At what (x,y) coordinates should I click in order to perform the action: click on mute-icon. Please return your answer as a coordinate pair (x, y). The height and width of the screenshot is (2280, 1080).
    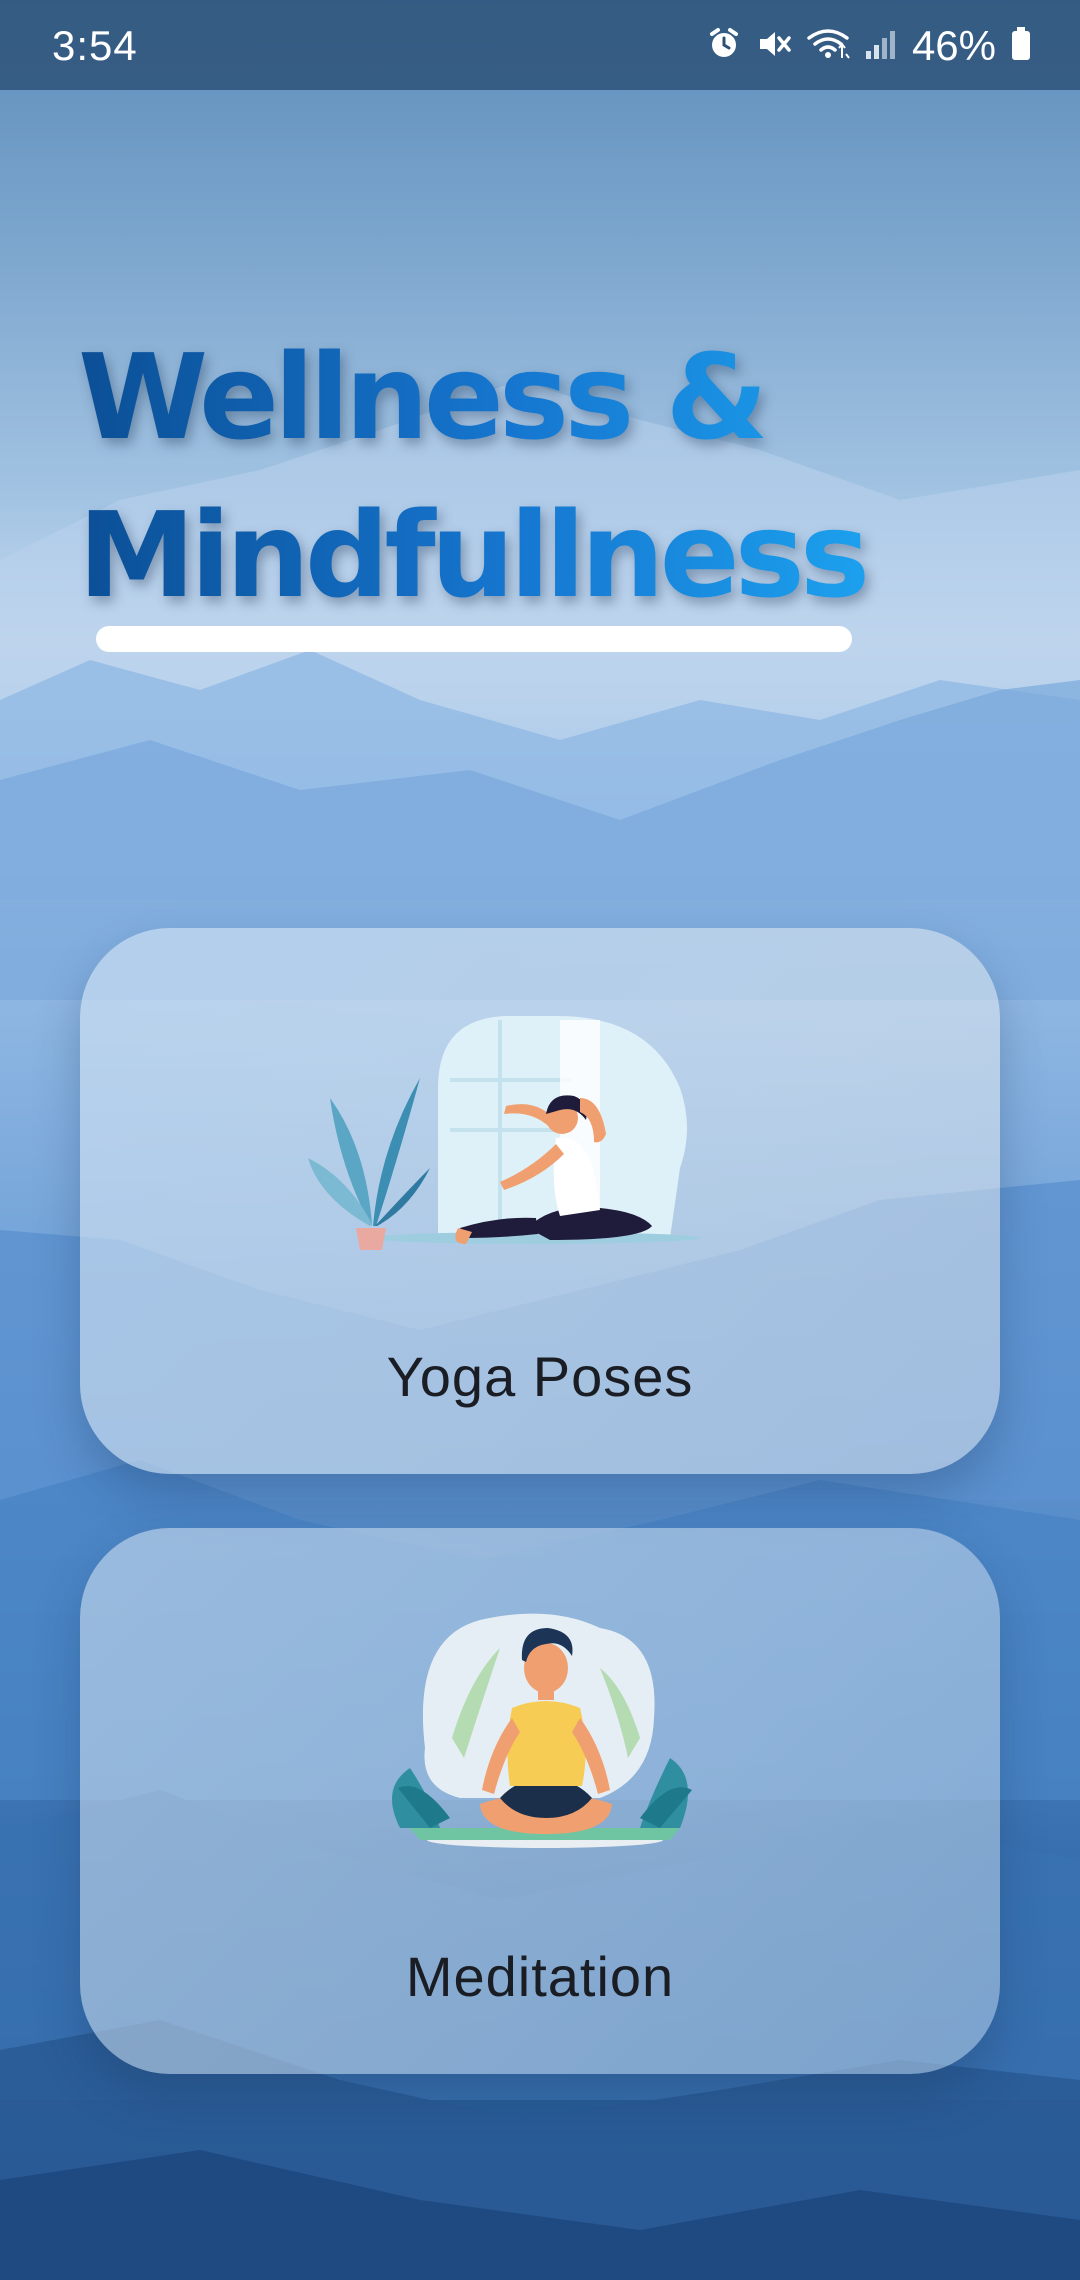
    Looking at the image, I should click on (774, 46).